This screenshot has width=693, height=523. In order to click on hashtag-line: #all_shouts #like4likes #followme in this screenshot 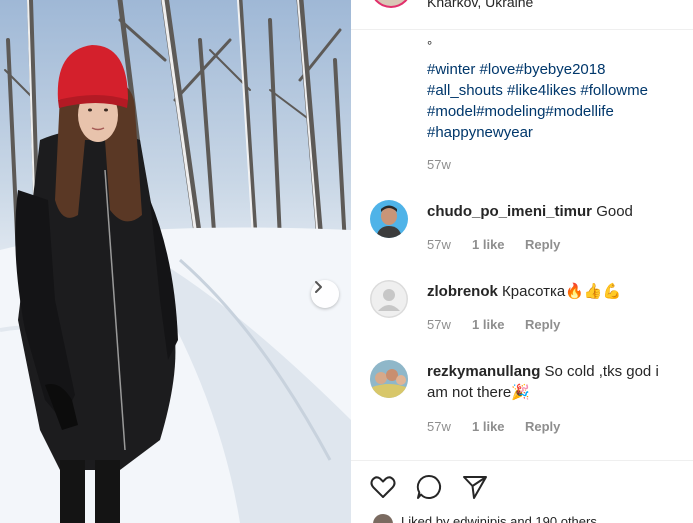, I will do `click(557, 90)`.